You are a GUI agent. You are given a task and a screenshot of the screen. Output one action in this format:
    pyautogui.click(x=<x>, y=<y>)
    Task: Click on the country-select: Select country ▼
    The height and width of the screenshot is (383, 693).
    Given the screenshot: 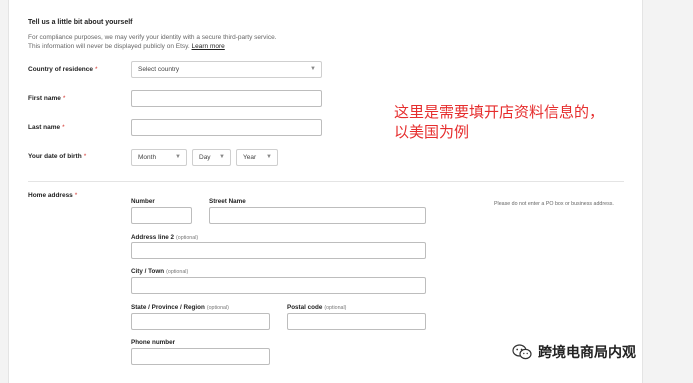 What is the action you would take?
    pyautogui.click(x=226, y=69)
    